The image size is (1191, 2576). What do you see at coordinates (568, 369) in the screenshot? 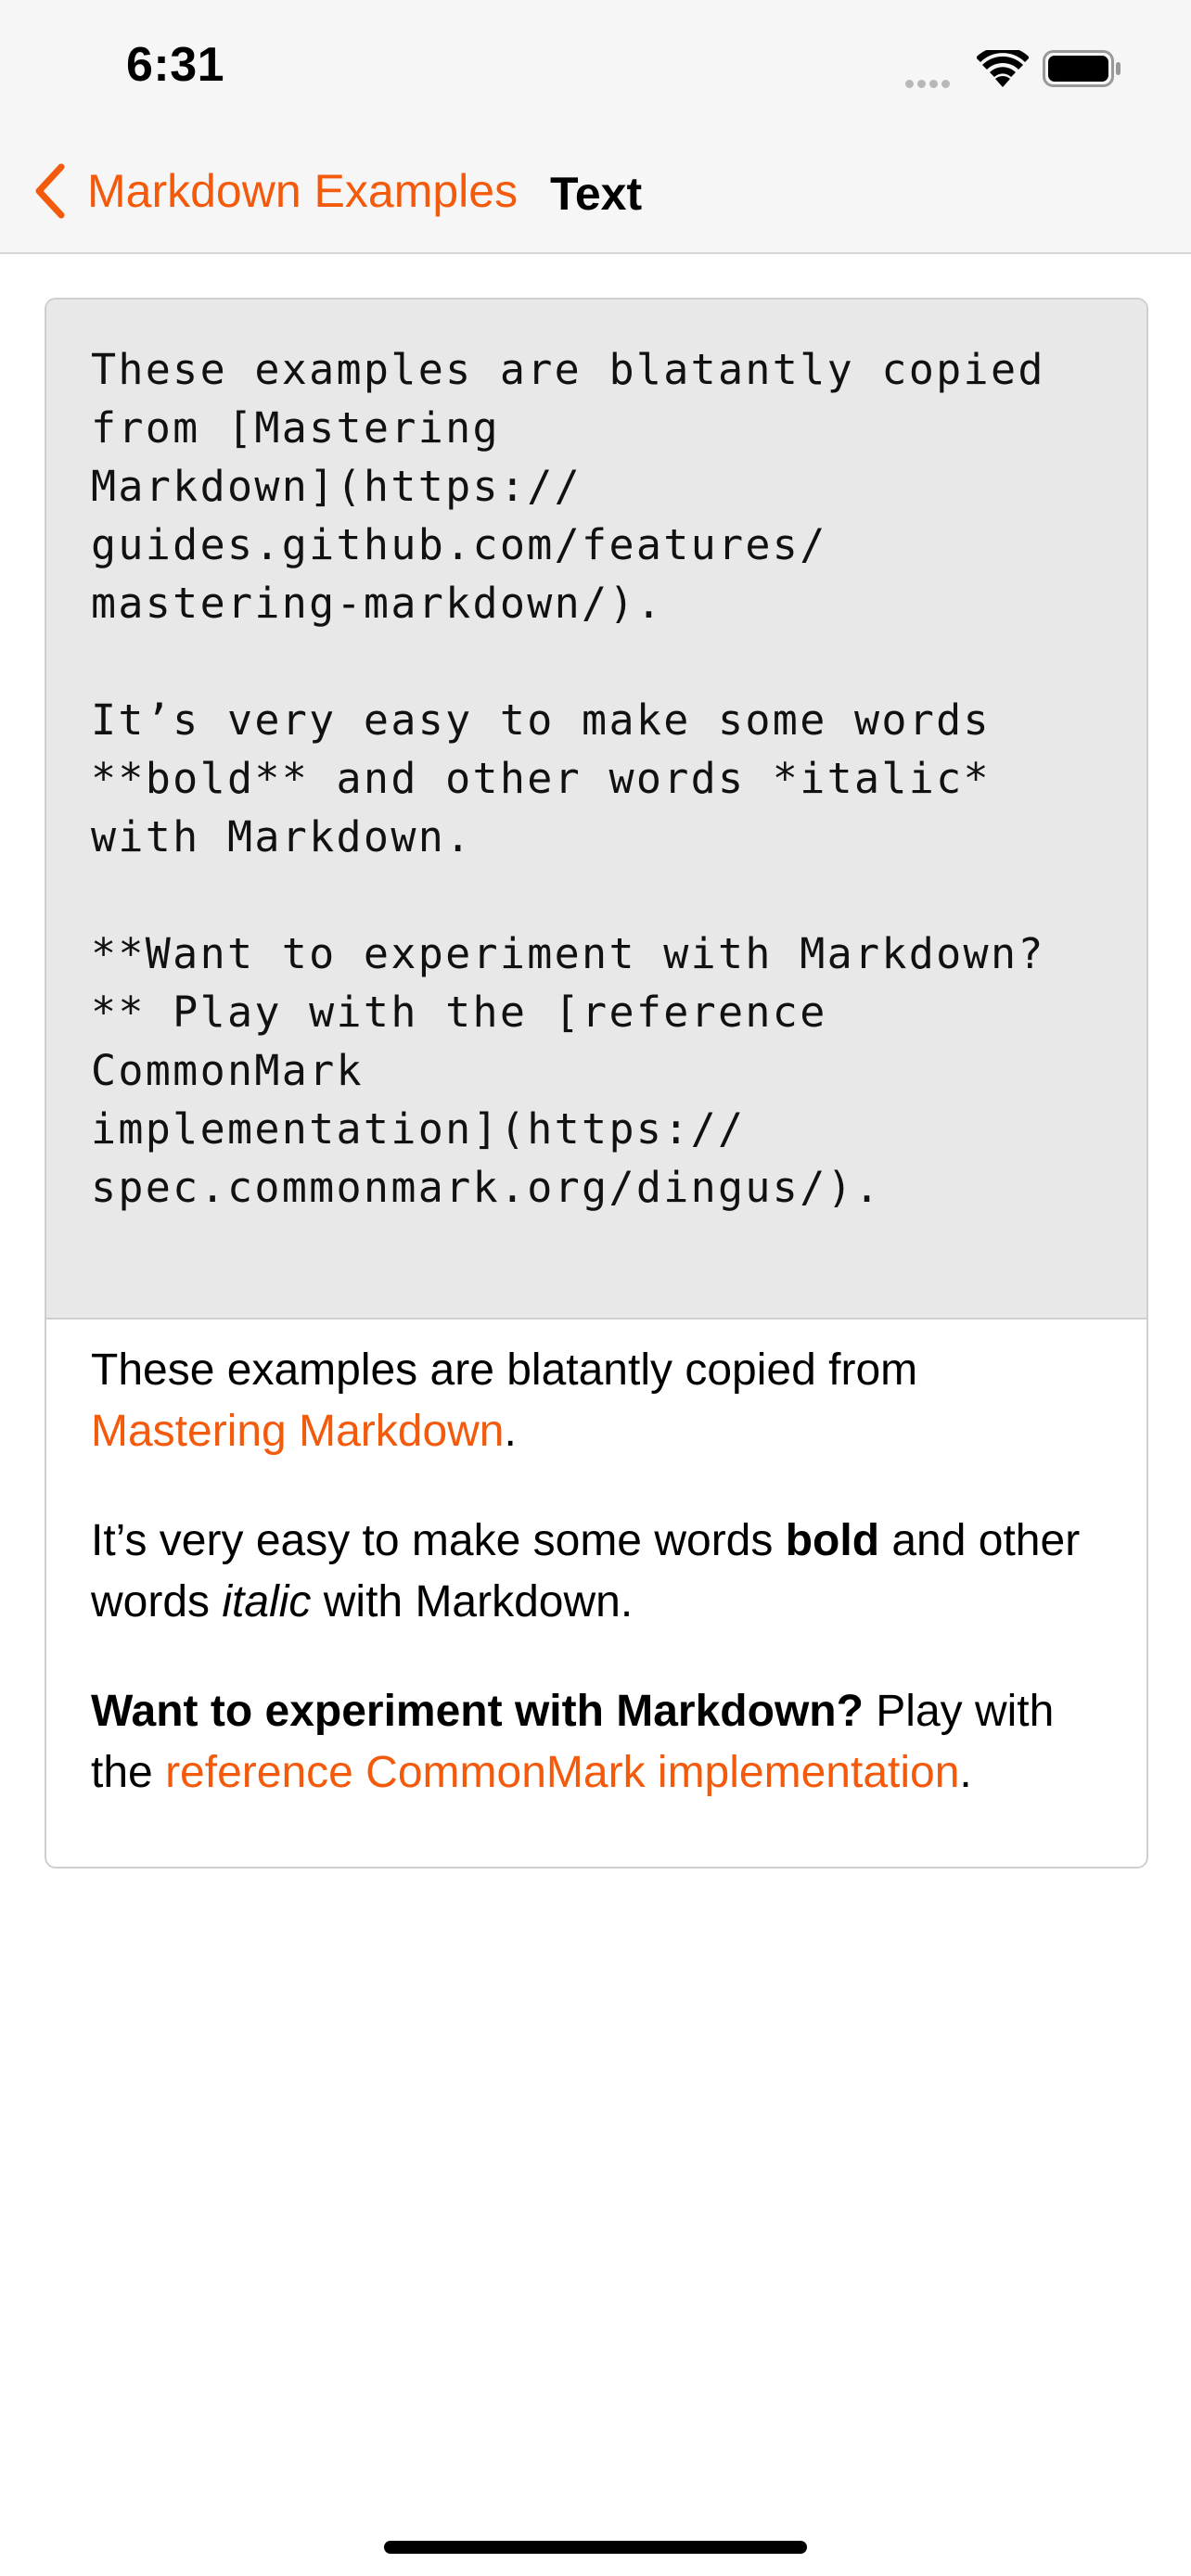
I see `source-line: These examples are blatantly copied` at bounding box center [568, 369].